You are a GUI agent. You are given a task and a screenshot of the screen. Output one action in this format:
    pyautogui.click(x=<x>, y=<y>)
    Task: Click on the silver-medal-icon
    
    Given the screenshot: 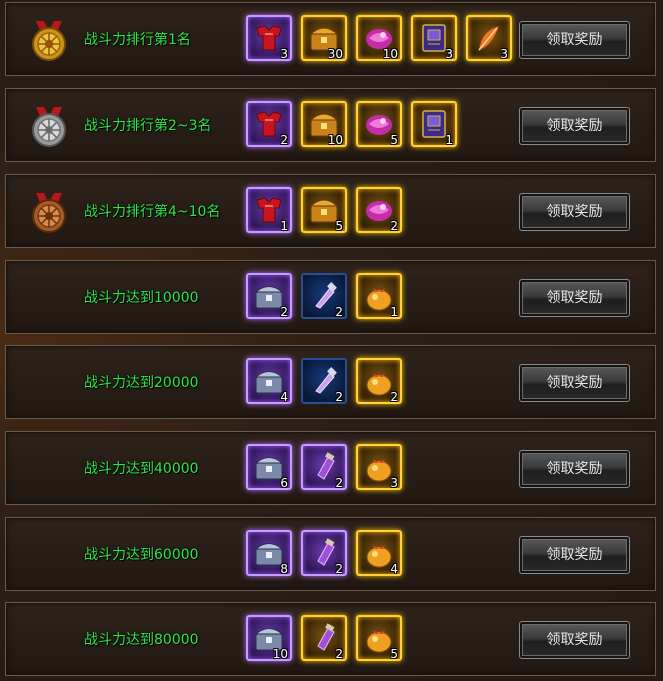 What is the action you would take?
    pyautogui.click(x=49, y=127)
    